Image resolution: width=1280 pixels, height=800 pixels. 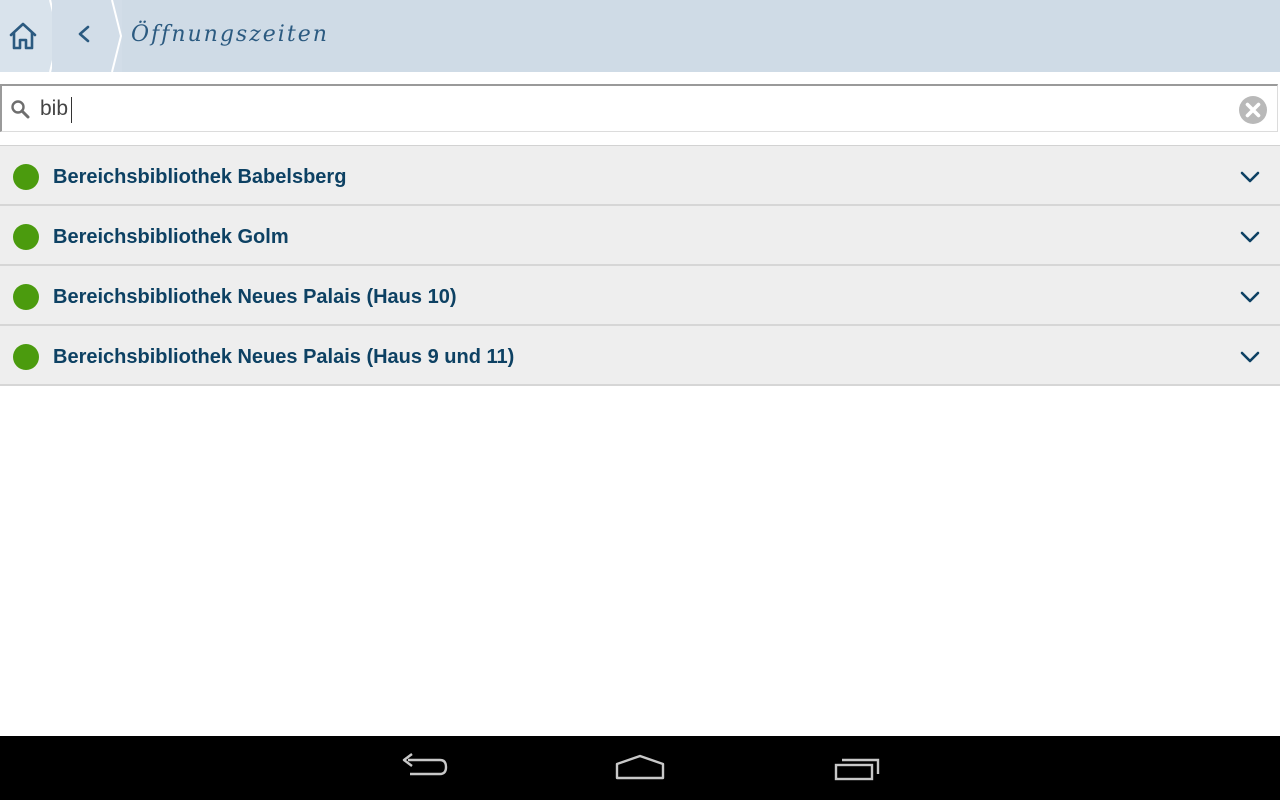 I want to click on list-item-label: Bereichsbibliothek Golm, so click(x=171, y=237).